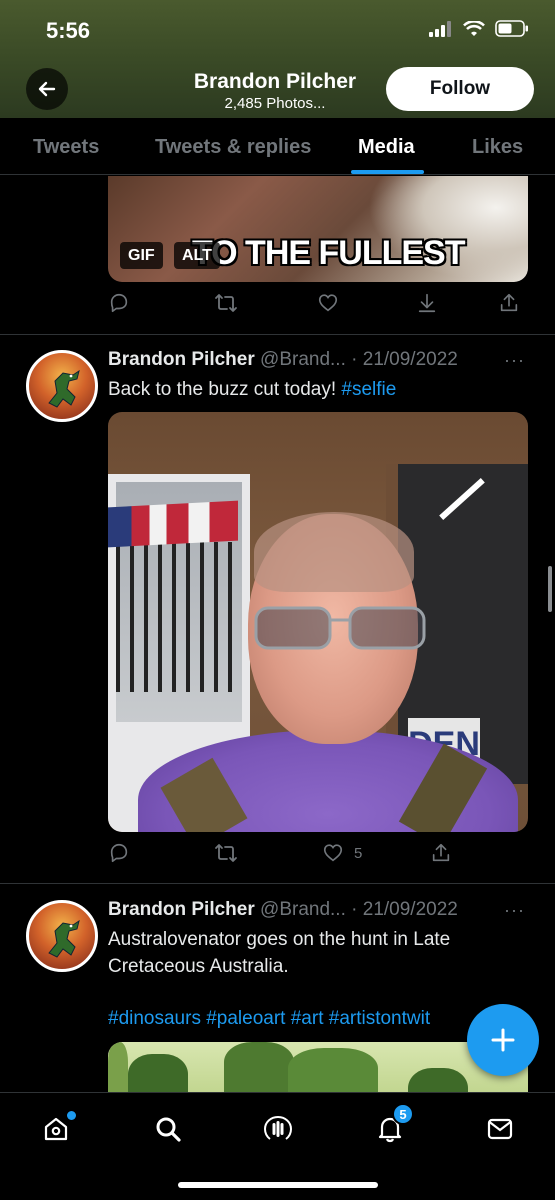  What do you see at coordinates (334, 552) in the screenshot?
I see `photo-hair` at bounding box center [334, 552].